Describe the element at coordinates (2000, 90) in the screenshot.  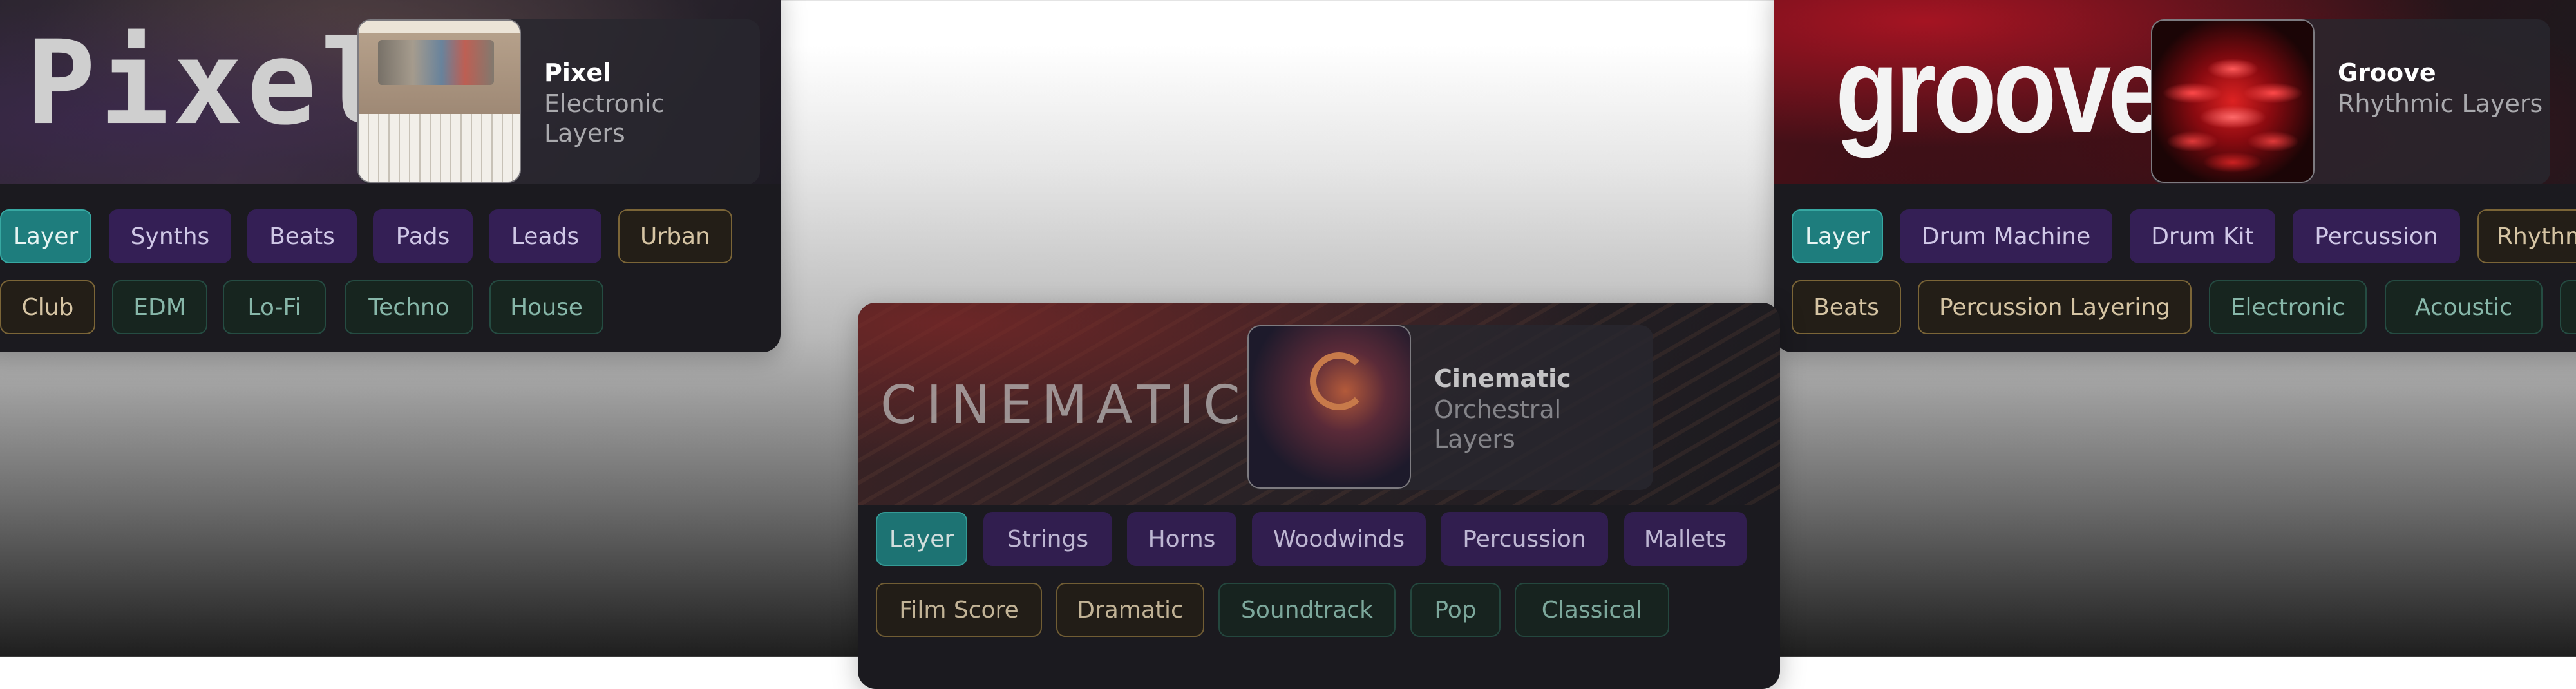
I see `pack-logo: groove` at that location.